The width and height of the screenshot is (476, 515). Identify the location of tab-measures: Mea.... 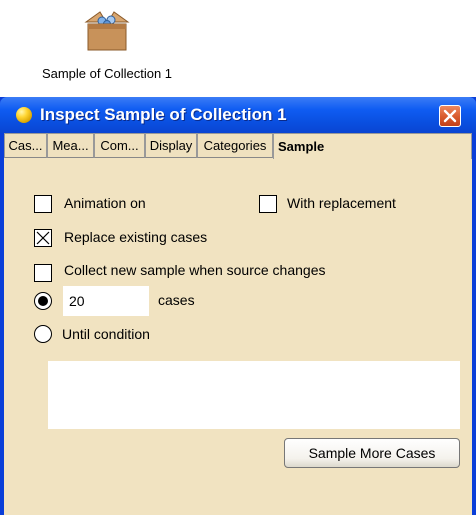
(70, 145).